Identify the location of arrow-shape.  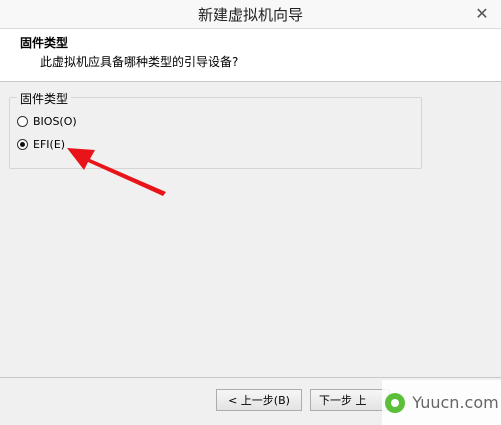
(116, 172).